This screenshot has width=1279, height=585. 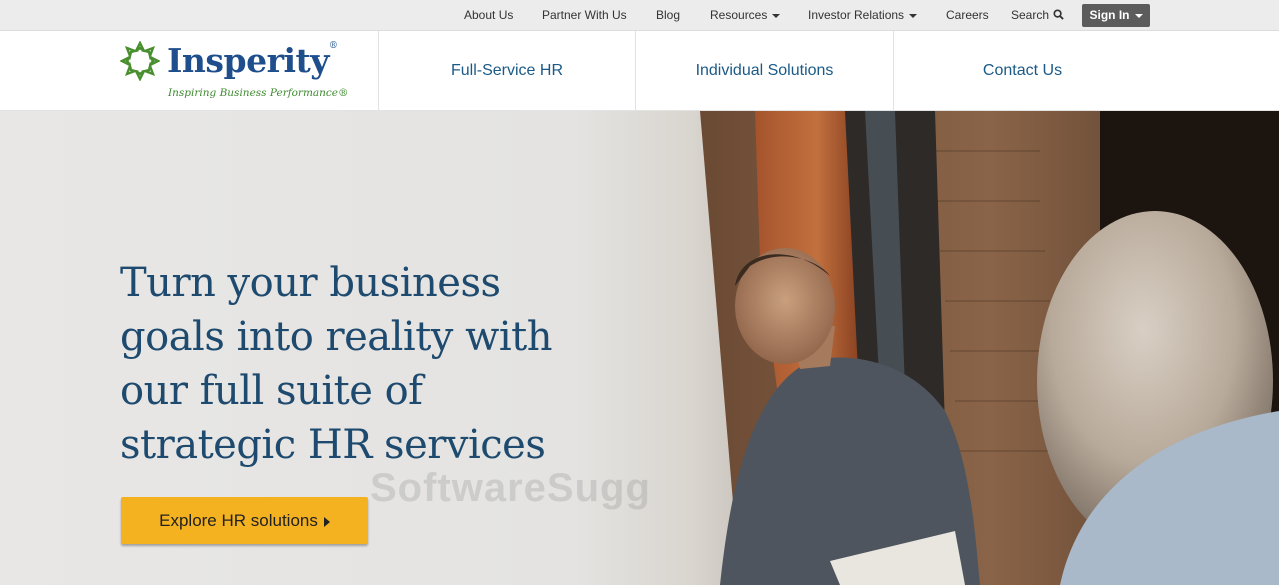 I want to click on brand-tagline: Inspiring Business Performance®, so click(x=258, y=93).